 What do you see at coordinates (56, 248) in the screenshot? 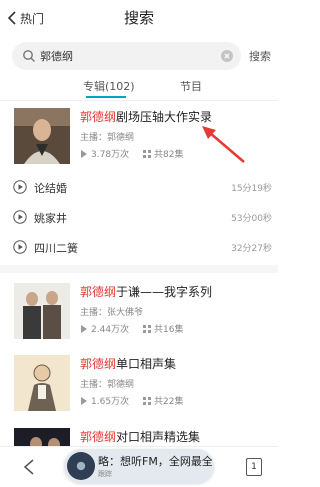
I see `track-title: 四川二簧` at bounding box center [56, 248].